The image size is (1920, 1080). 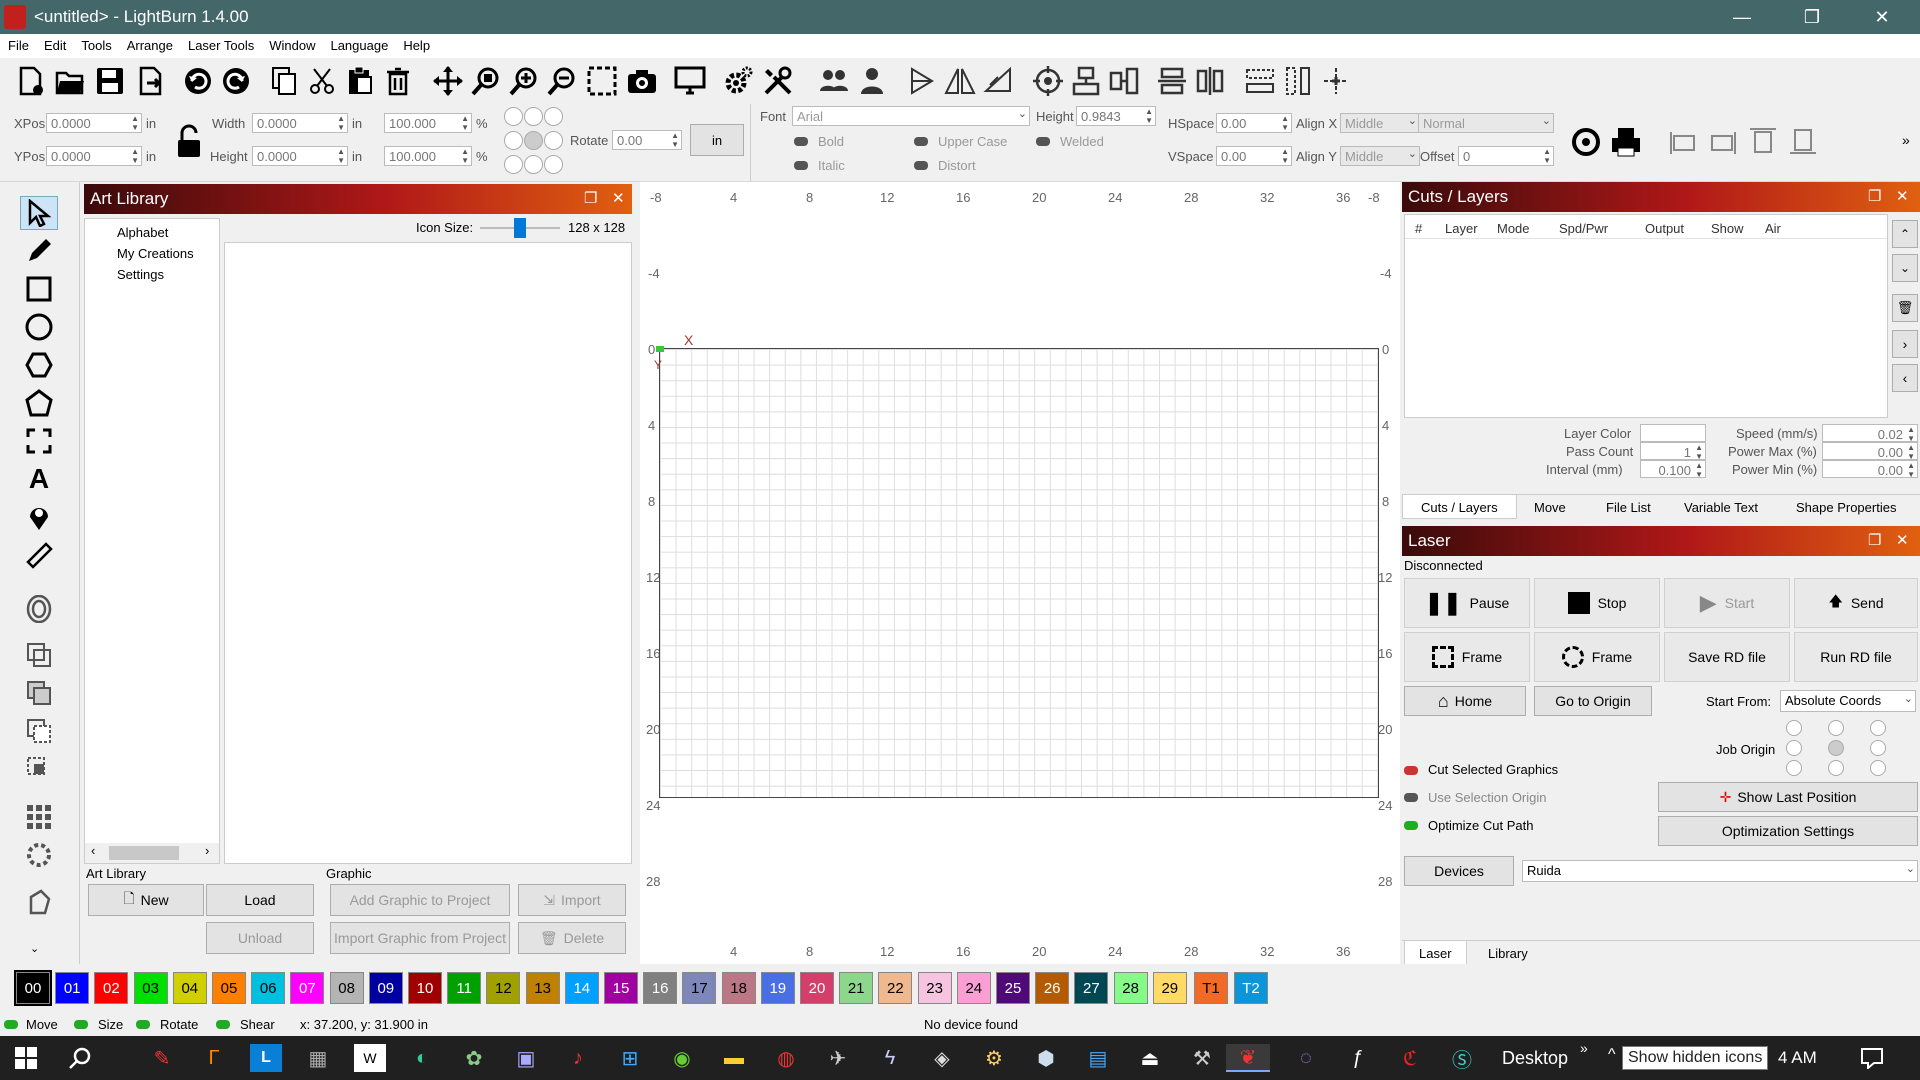 What do you see at coordinates (1628, 507) in the screenshot?
I see `tab-file-list: File List` at bounding box center [1628, 507].